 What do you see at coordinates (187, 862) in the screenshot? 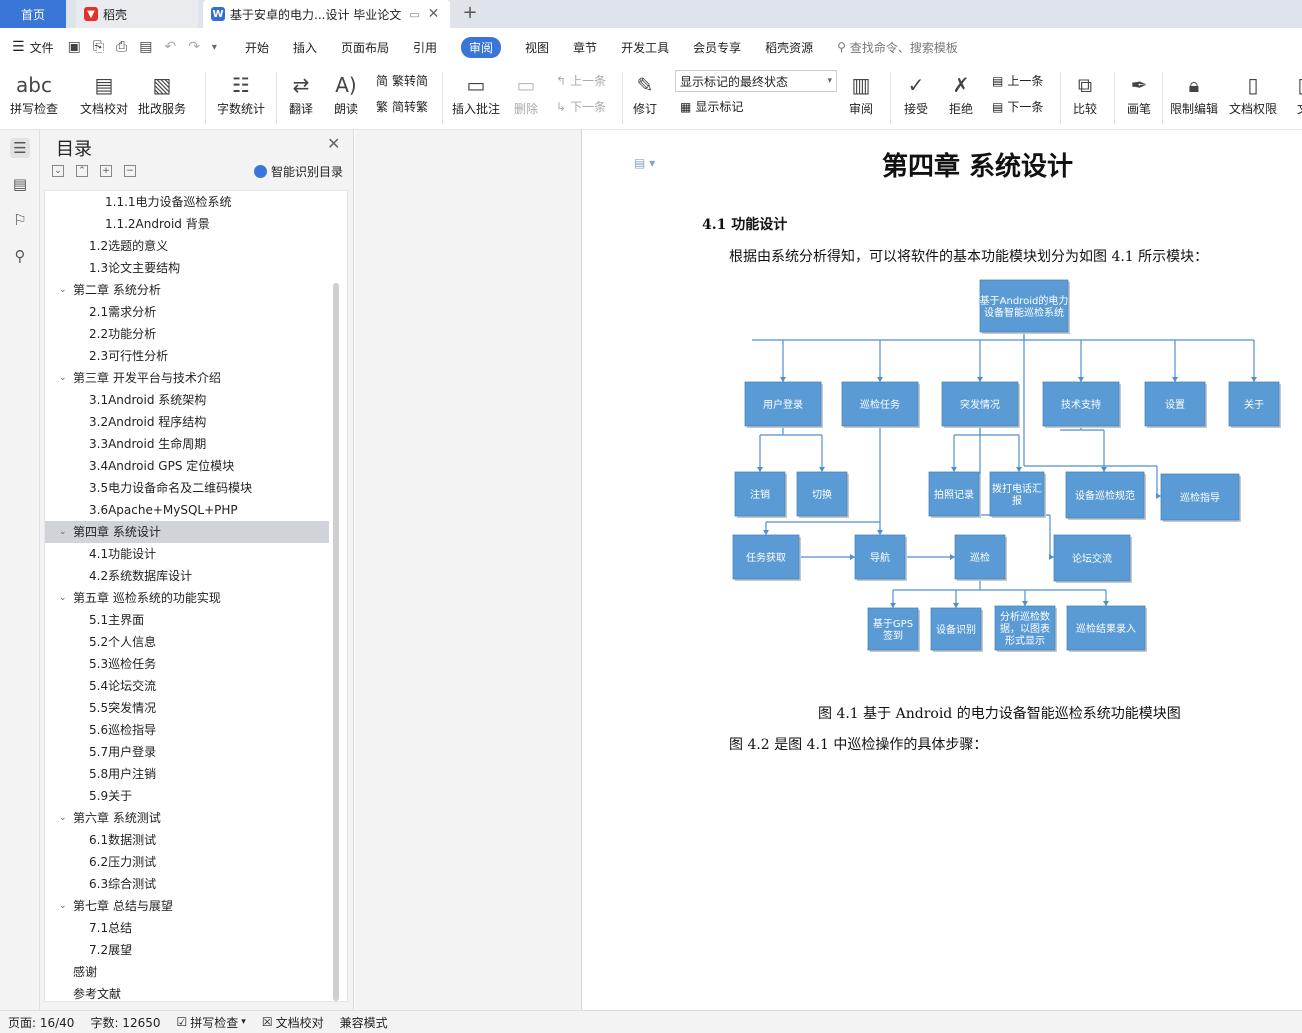
I see `toc-item: 6.2压力测试` at bounding box center [187, 862].